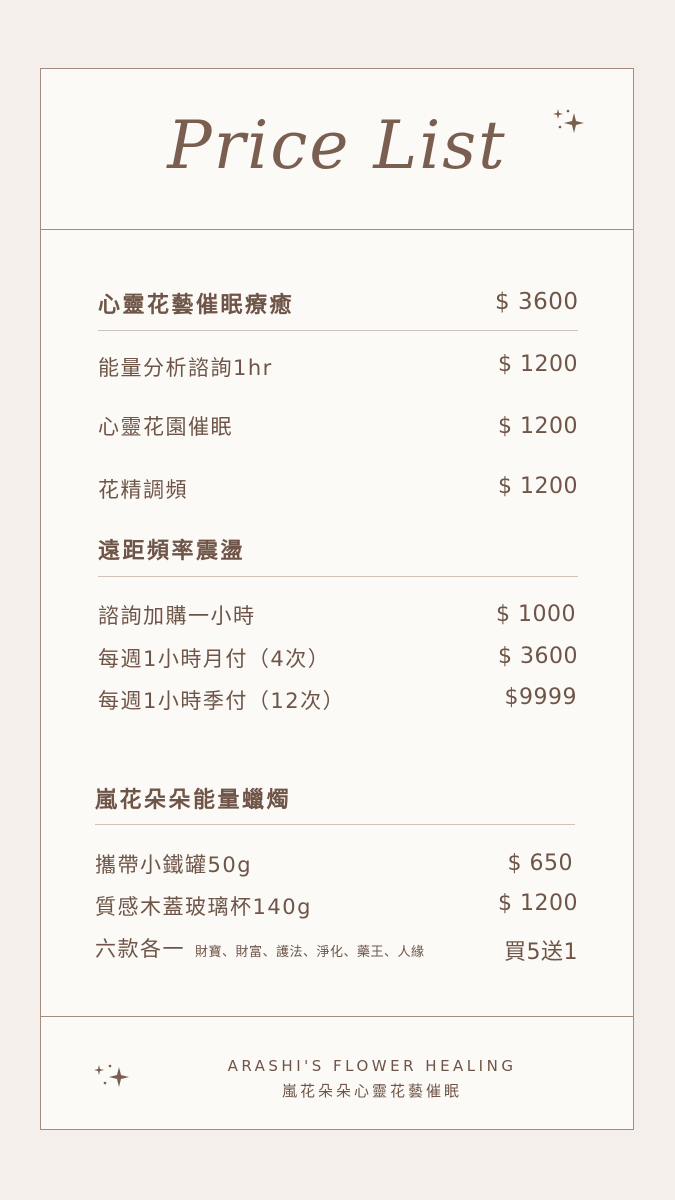  What do you see at coordinates (540, 697) in the screenshot?
I see `list-item-price: $9999` at bounding box center [540, 697].